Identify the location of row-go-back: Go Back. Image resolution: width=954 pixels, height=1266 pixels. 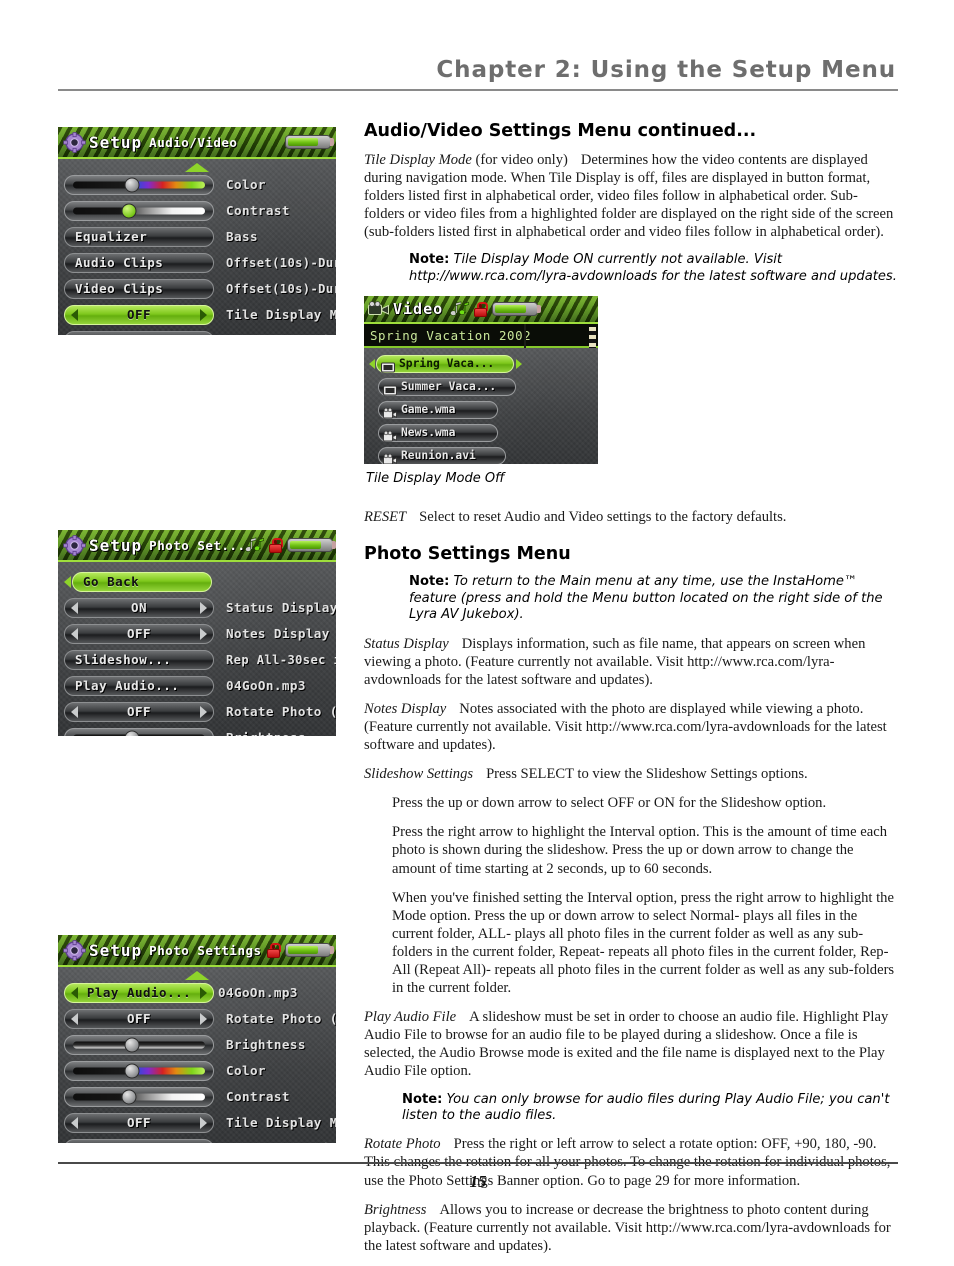
(197, 581).